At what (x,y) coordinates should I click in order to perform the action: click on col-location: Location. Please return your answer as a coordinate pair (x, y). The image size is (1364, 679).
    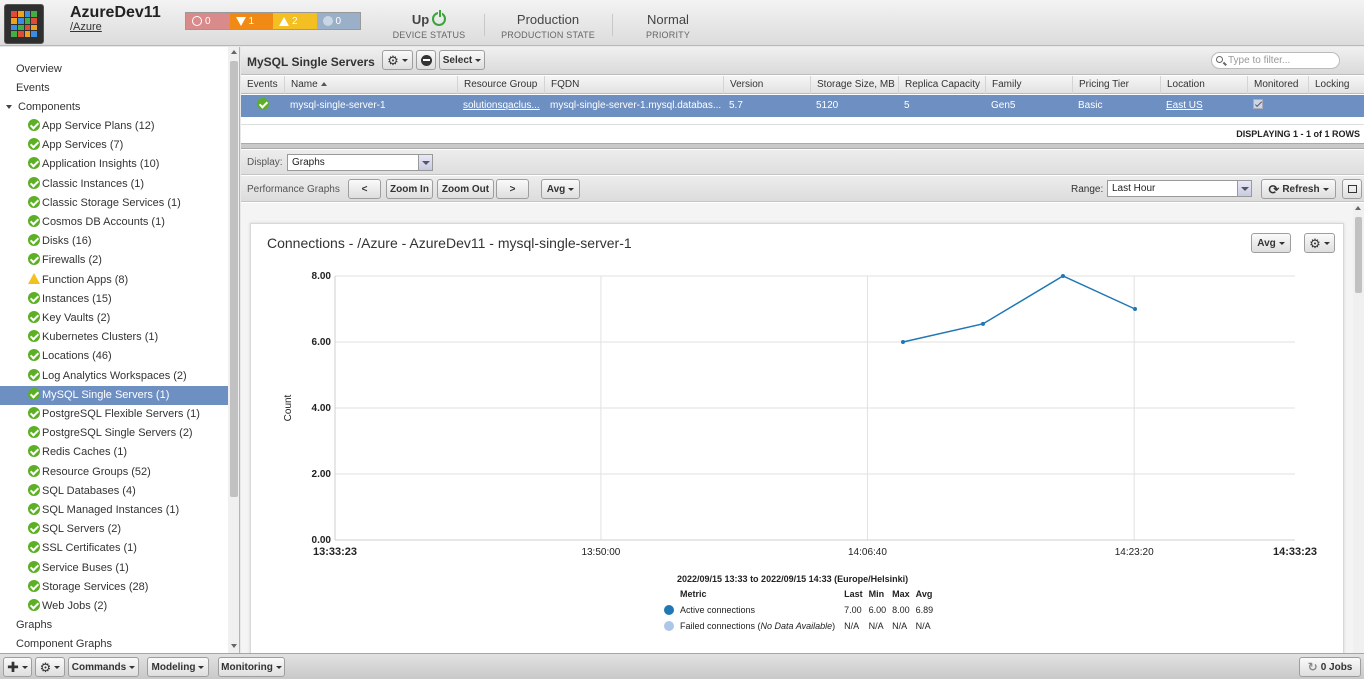
    Looking at the image, I should click on (1182, 85).